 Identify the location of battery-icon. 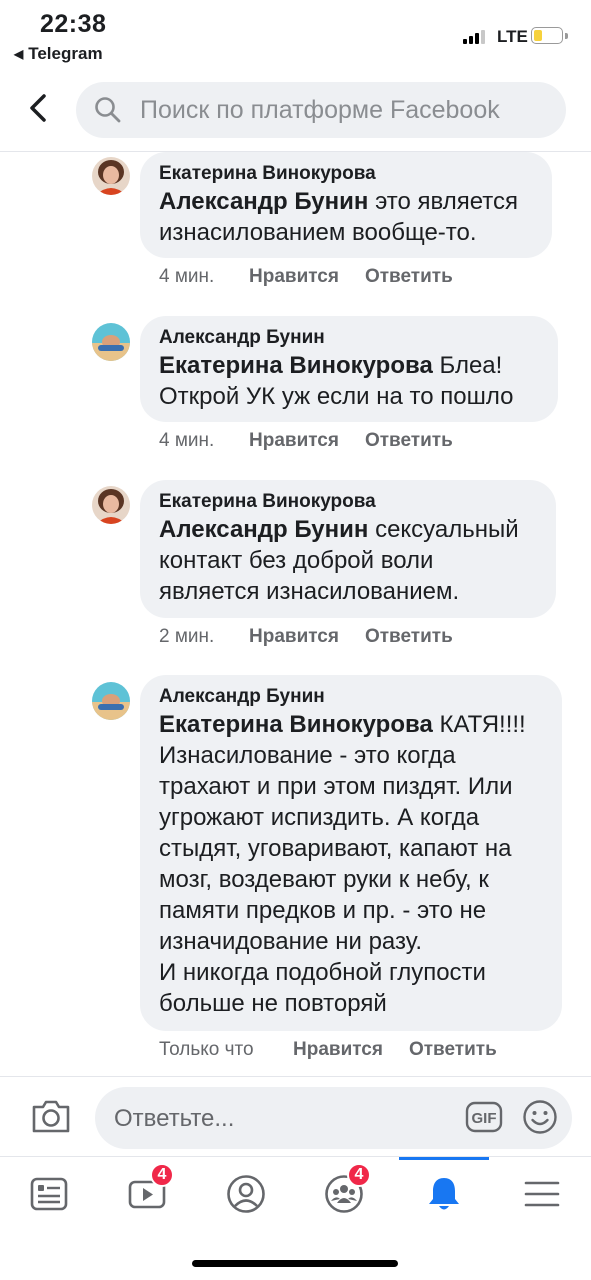
(547, 35).